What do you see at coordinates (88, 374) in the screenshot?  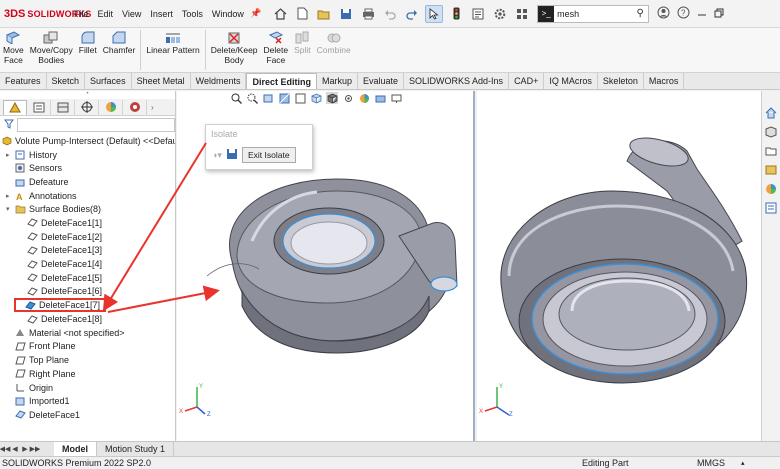 I see `tree-item-right-plane: Right Plane` at bounding box center [88, 374].